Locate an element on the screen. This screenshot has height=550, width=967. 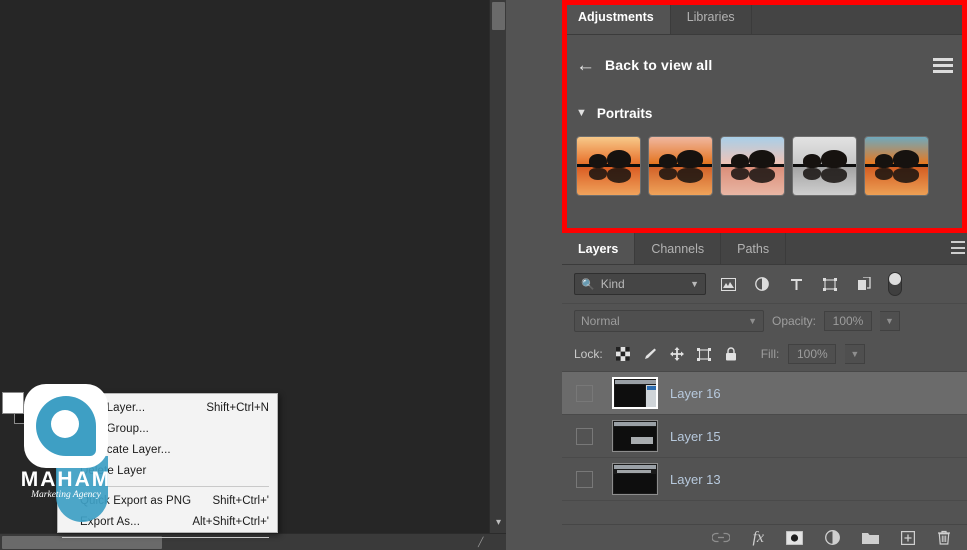
tab-paths: Paths is located at coordinates (754, 248).